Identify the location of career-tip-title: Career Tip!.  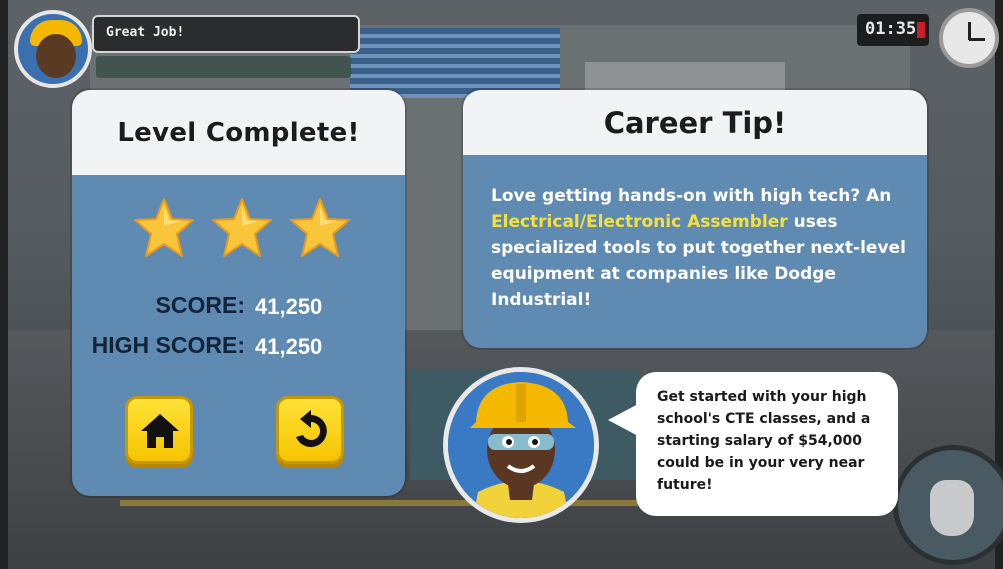
(695, 122).